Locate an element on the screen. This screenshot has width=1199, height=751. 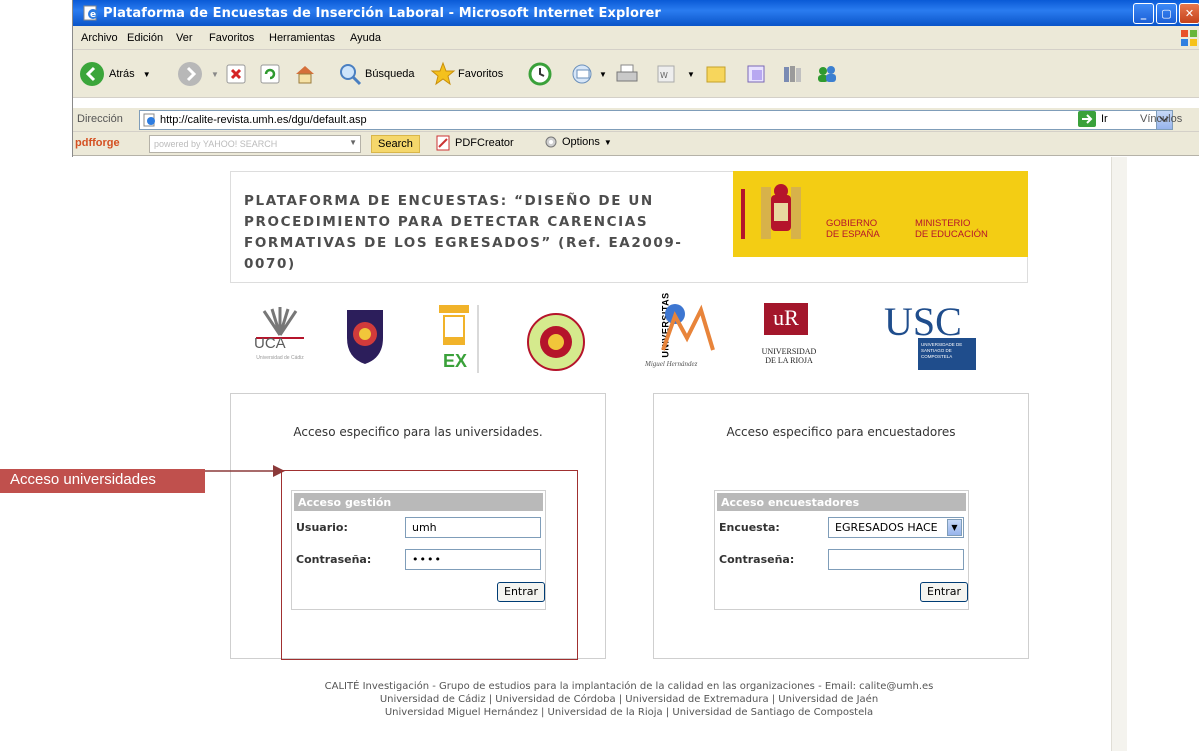
svg-text: e is located at coordinates (93, 15).